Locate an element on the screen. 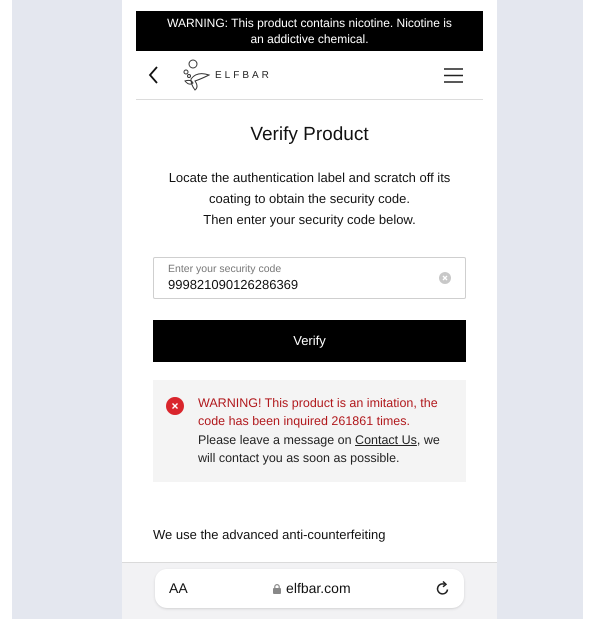 This screenshot has width=595, height=619. back-icon is located at coordinates (153, 75).